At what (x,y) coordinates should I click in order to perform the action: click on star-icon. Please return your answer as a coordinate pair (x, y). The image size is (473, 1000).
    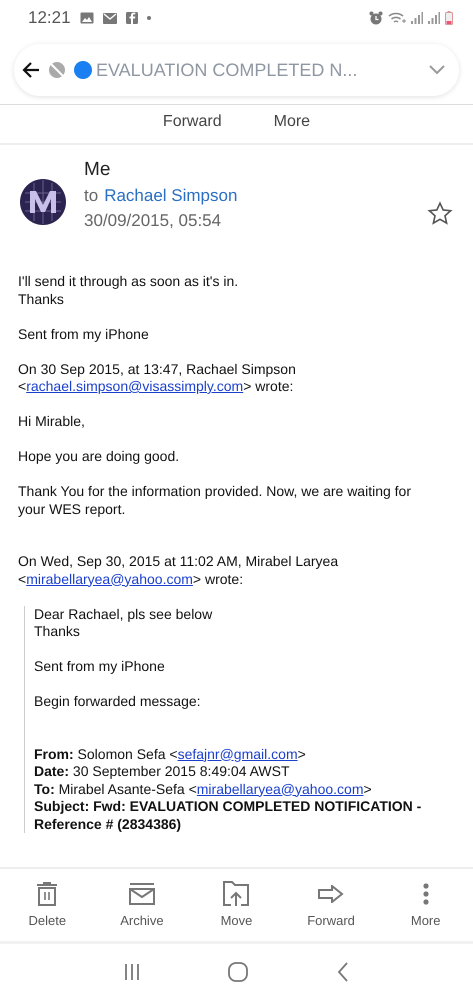
    Looking at the image, I should click on (440, 214).